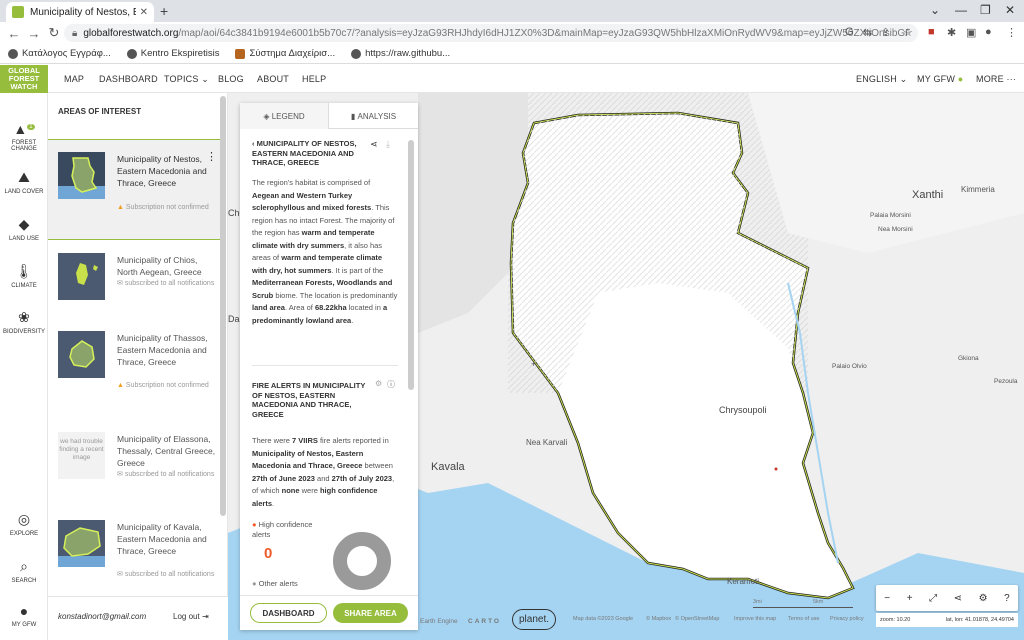 The width and height of the screenshot is (1024, 640). Describe the element at coordinates (985, 10) in the screenshot. I see `restore-icon: ❐` at that location.